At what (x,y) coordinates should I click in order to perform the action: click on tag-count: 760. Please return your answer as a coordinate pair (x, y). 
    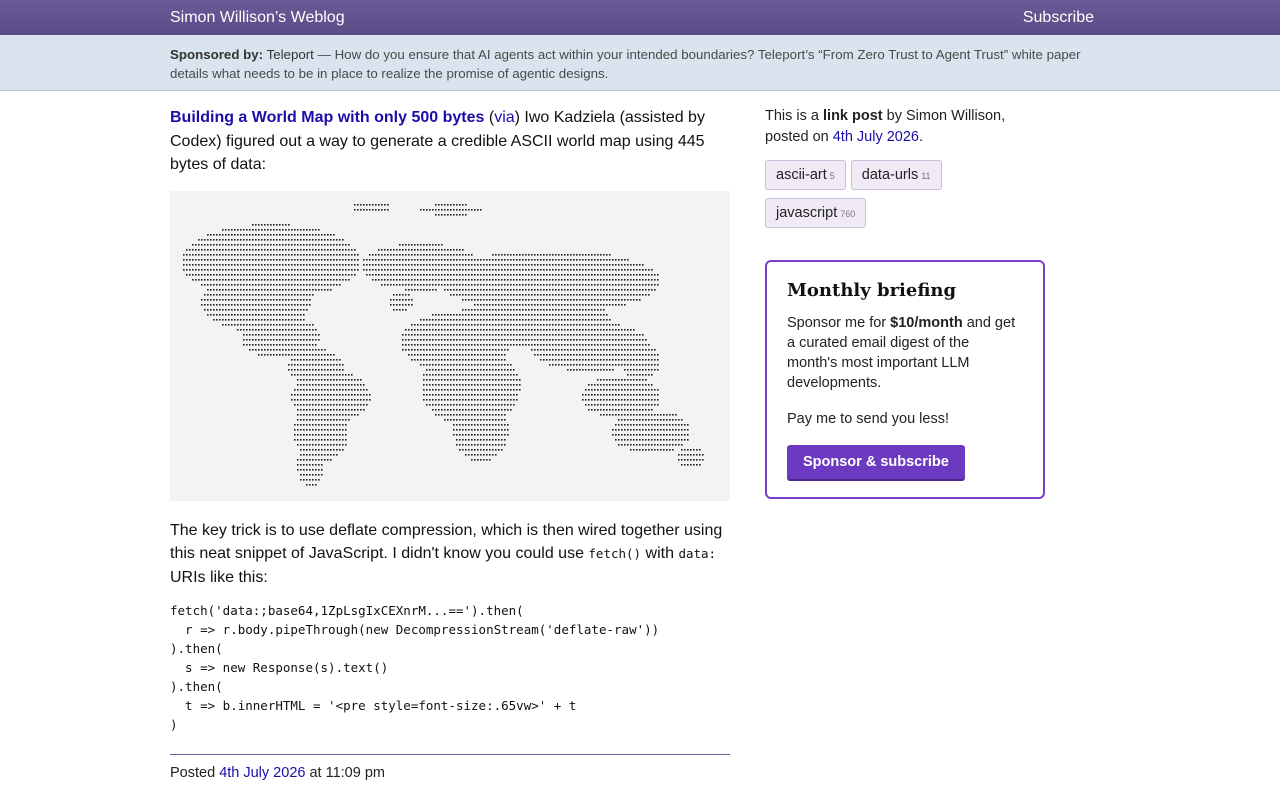
    Looking at the image, I should click on (848, 214).